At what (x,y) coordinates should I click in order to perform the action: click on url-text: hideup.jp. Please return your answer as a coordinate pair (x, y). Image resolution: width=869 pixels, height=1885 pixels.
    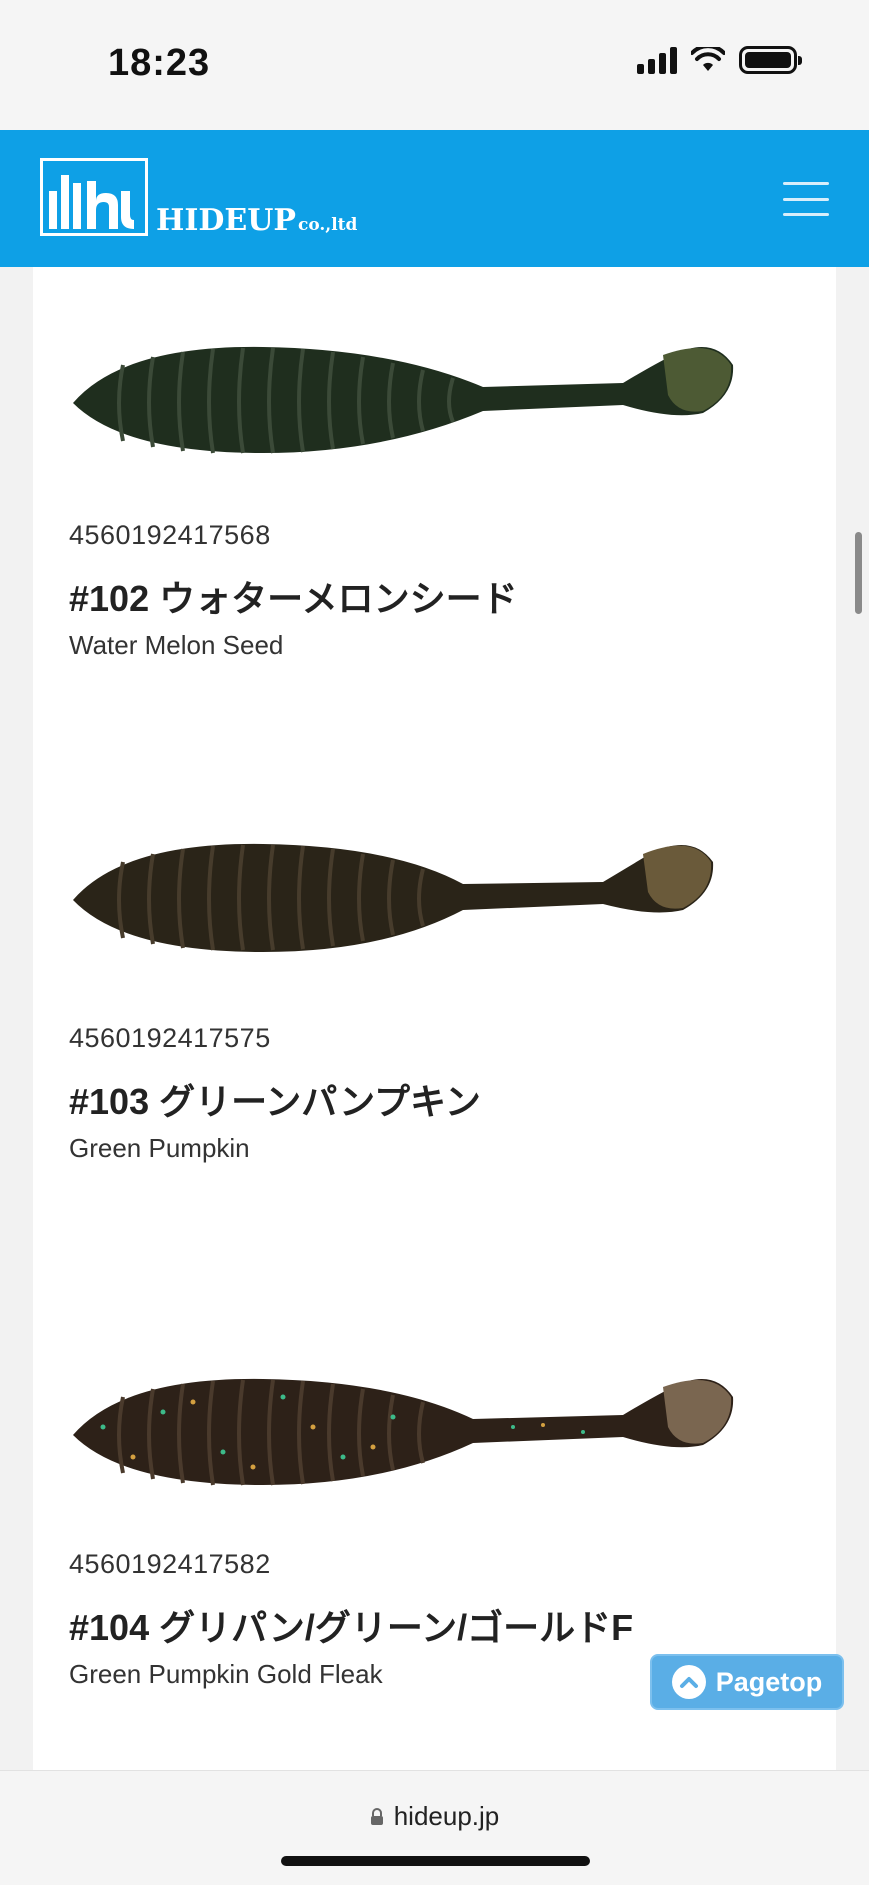
    Looking at the image, I should click on (446, 1816).